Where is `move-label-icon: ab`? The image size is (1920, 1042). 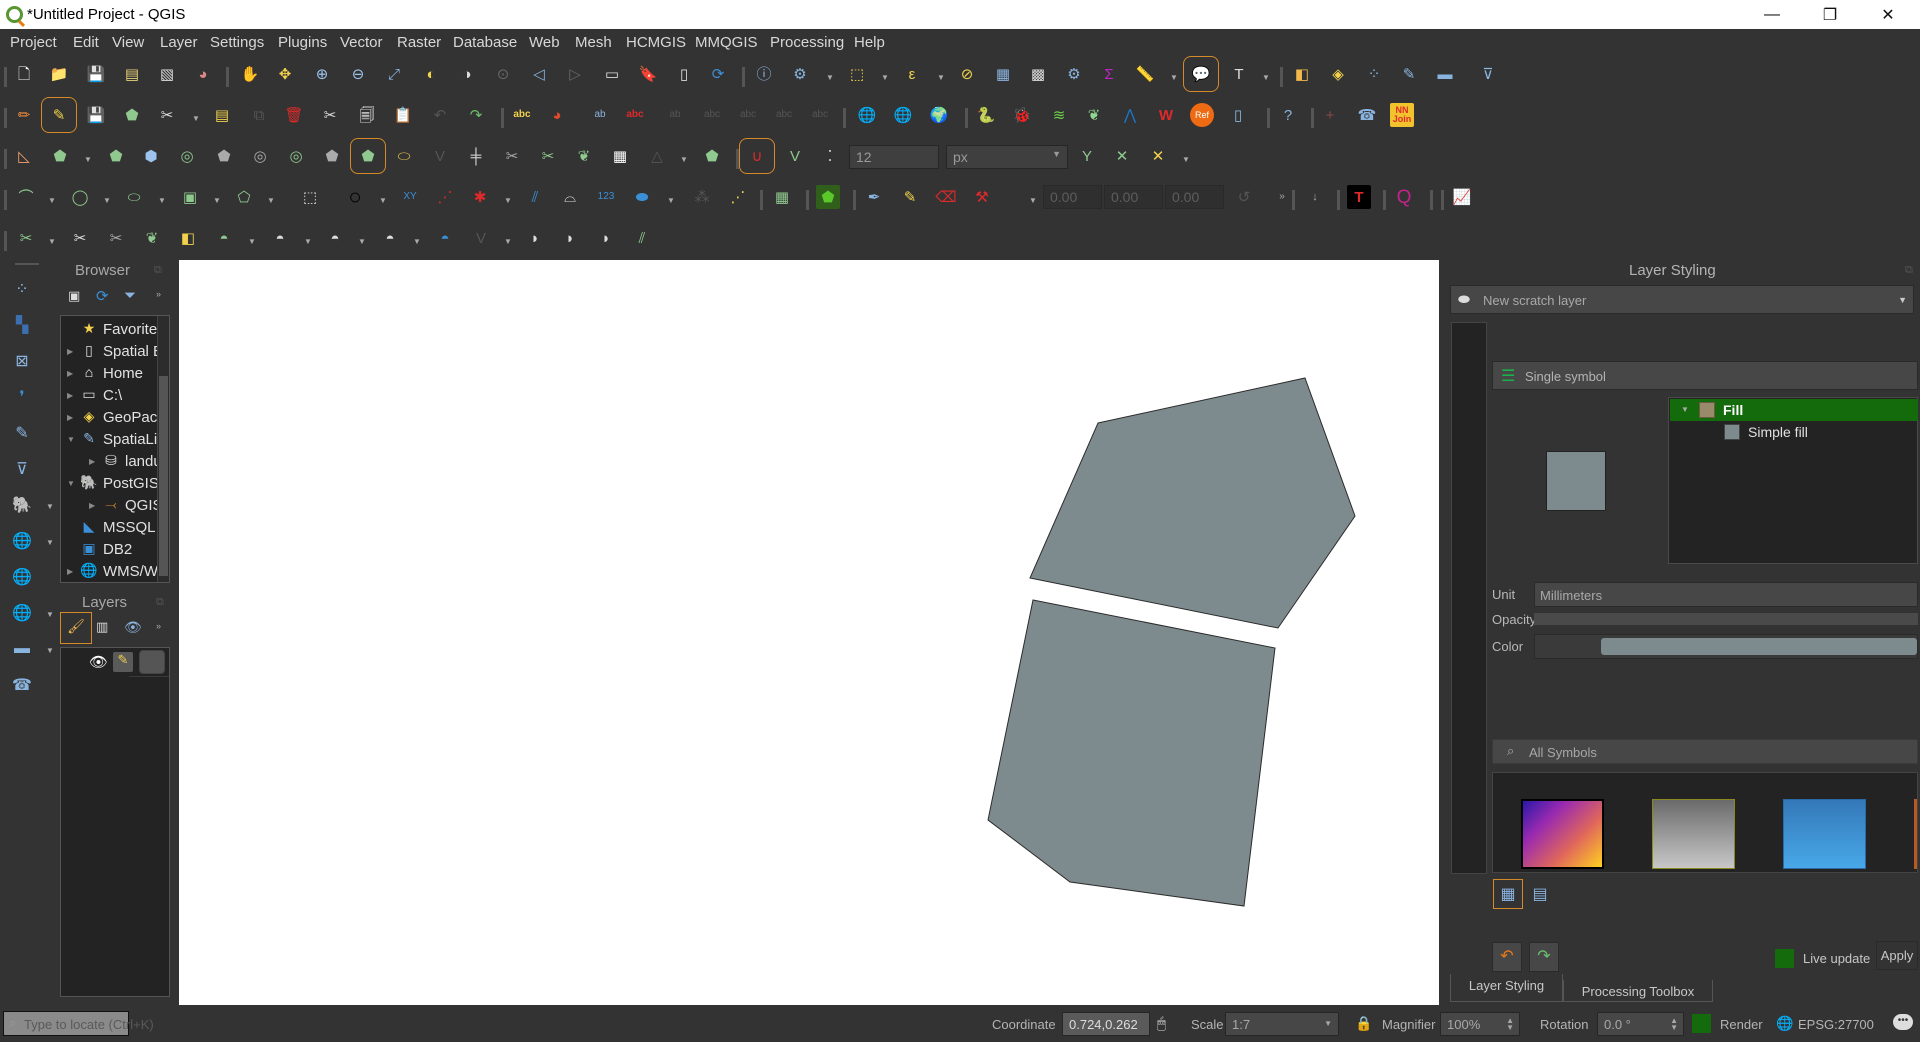 move-label-icon: ab is located at coordinates (675, 115).